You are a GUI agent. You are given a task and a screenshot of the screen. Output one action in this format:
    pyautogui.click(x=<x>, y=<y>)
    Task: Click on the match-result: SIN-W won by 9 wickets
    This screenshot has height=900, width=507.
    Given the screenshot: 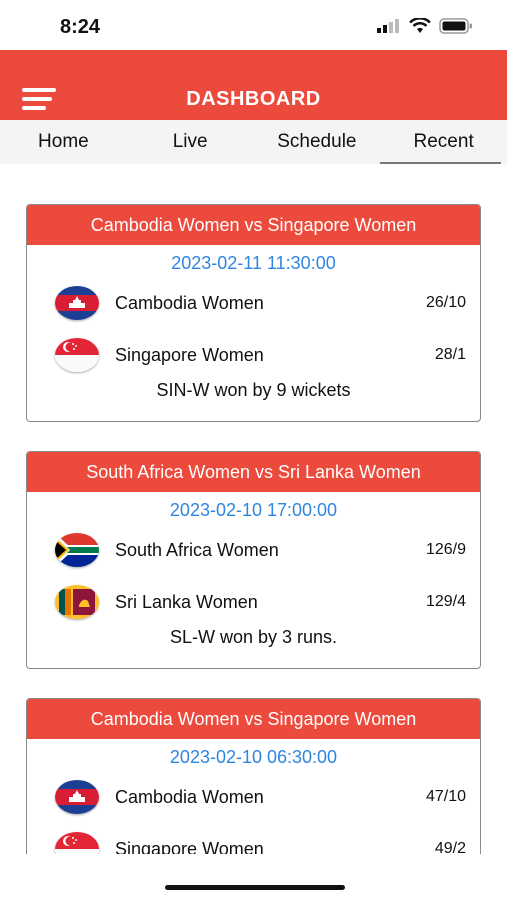 What is the action you would take?
    pyautogui.click(x=253, y=390)
    